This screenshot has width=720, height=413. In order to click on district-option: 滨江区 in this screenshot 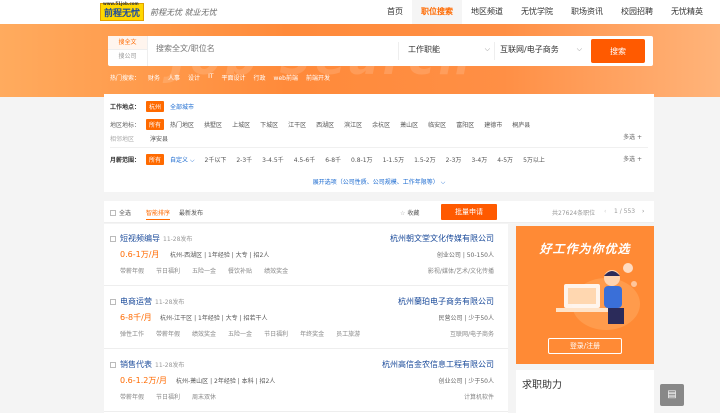, I will do `click(353, 124)`.